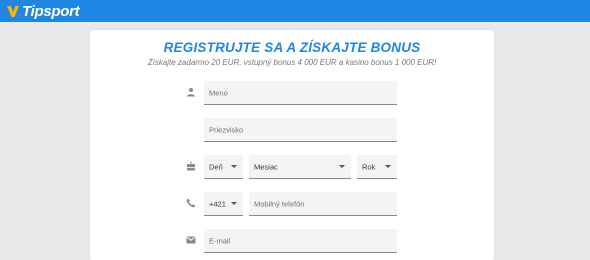 Image resolution: width=590 pixels, height=260 pixels. Describe the element at coordinates (266, 166) in the screenshot. I see `birth-month-value: Mesiac` at that location.